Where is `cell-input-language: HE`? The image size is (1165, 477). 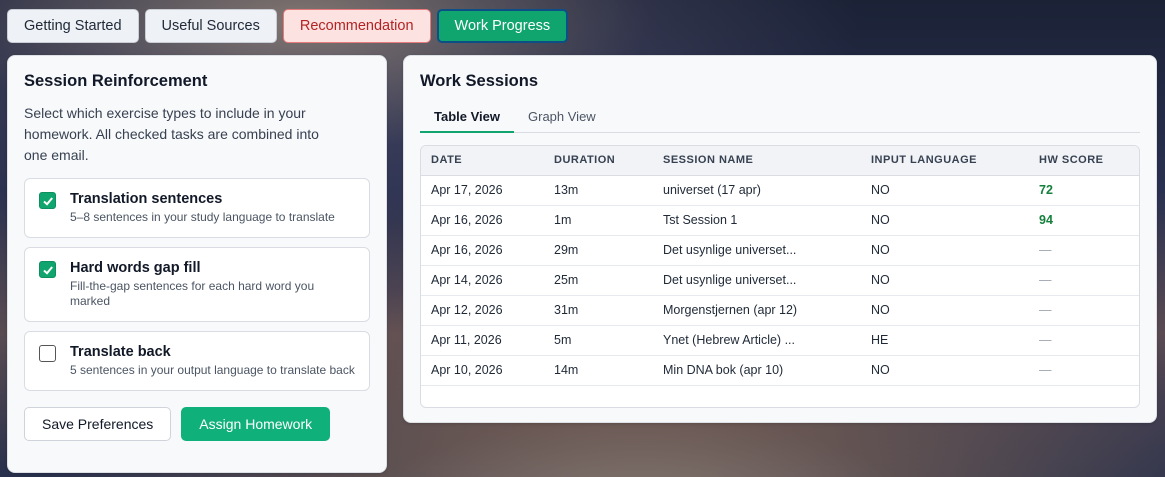 cell-input-language: HE is located at coordinates (945, 340).